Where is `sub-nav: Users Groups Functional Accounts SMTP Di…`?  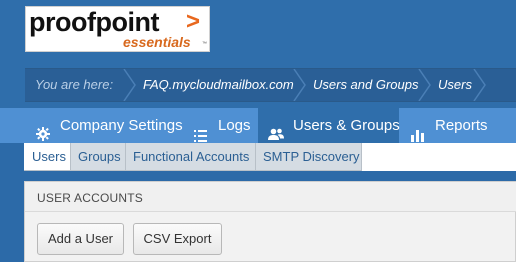 sub-nav: Users Groups Functional Accounts SMTP Di… is located at coordinates (258, 157).